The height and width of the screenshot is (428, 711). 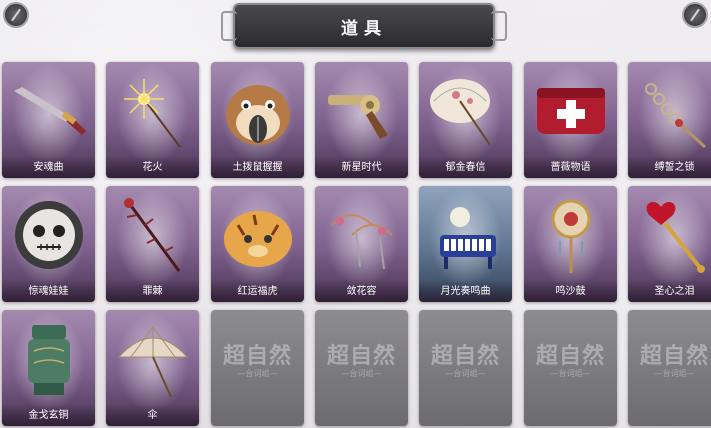 I want to click on thorn-staff-icon, so click(x=152, y=235).